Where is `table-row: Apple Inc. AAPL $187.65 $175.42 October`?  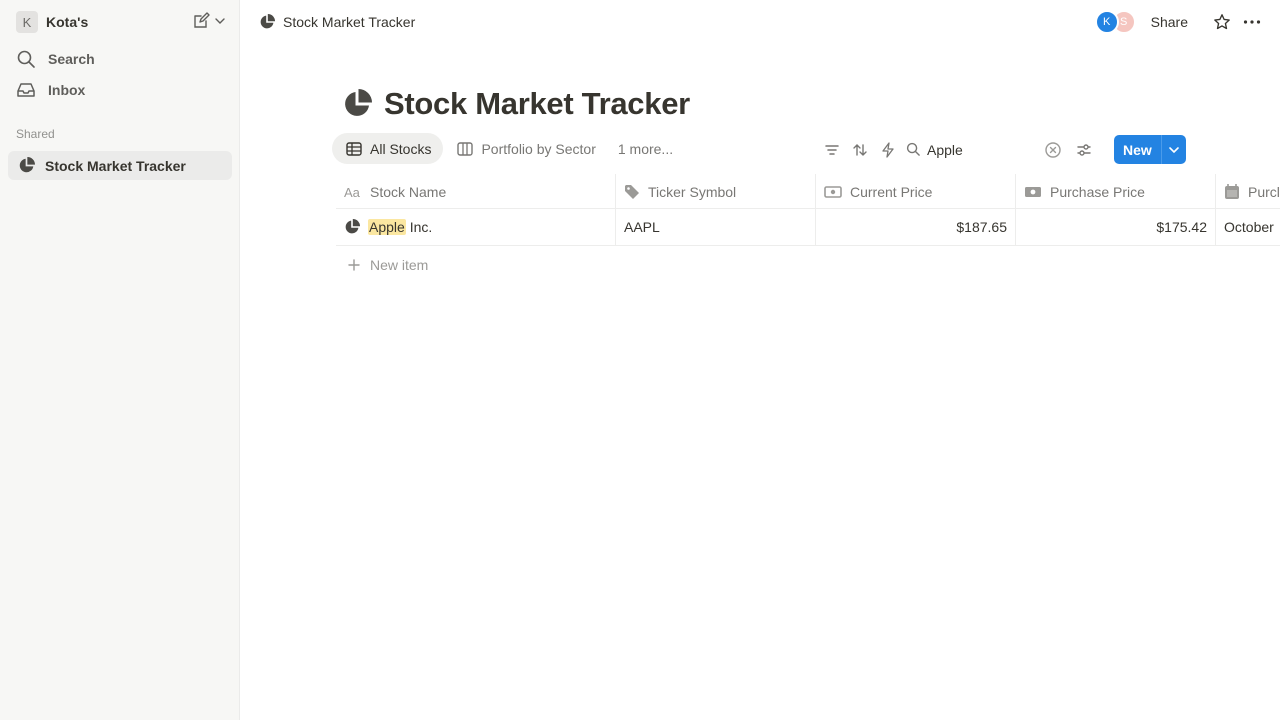 table-row: Apple Inc. AAPL $187.65 $175.42 October is located at coordinates (808, 227).